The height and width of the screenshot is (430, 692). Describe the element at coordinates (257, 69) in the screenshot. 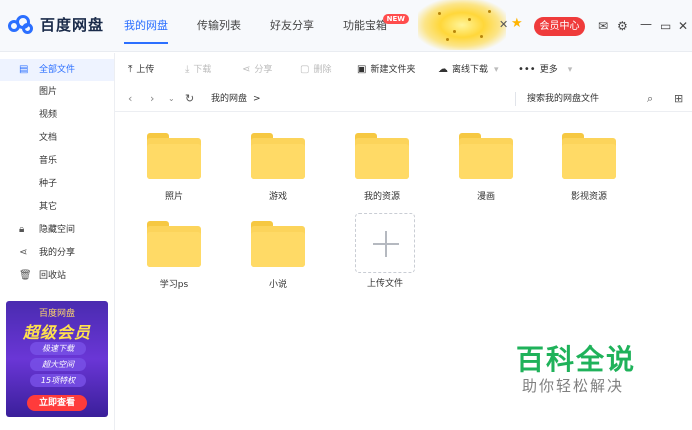

I see `share-button: ⋖ 分享` at that location.